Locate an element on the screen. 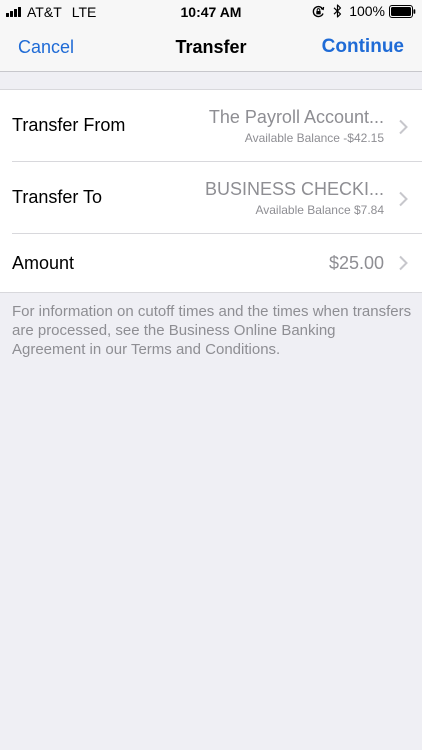  transfer-to-label: Transfer To is located at coordinates (57, 197).